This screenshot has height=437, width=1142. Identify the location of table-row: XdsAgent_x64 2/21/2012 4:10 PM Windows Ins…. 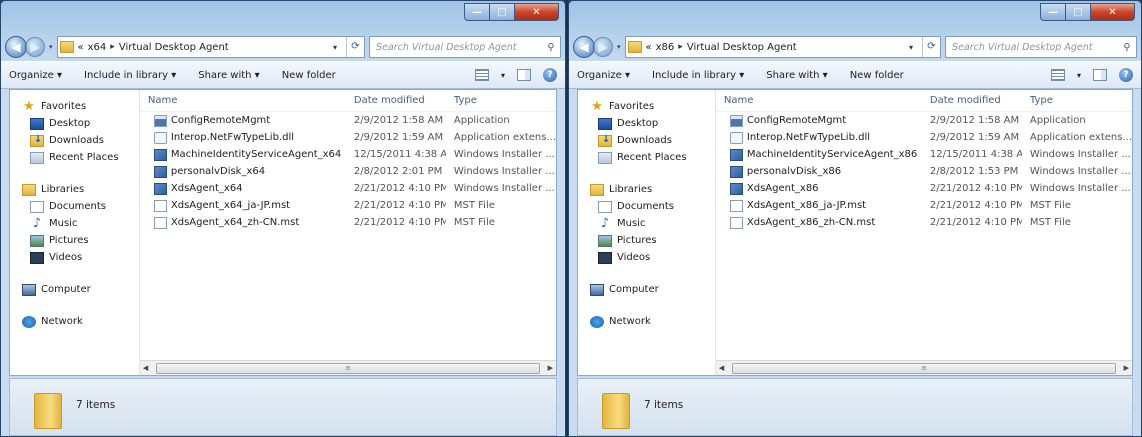
(348, 188).